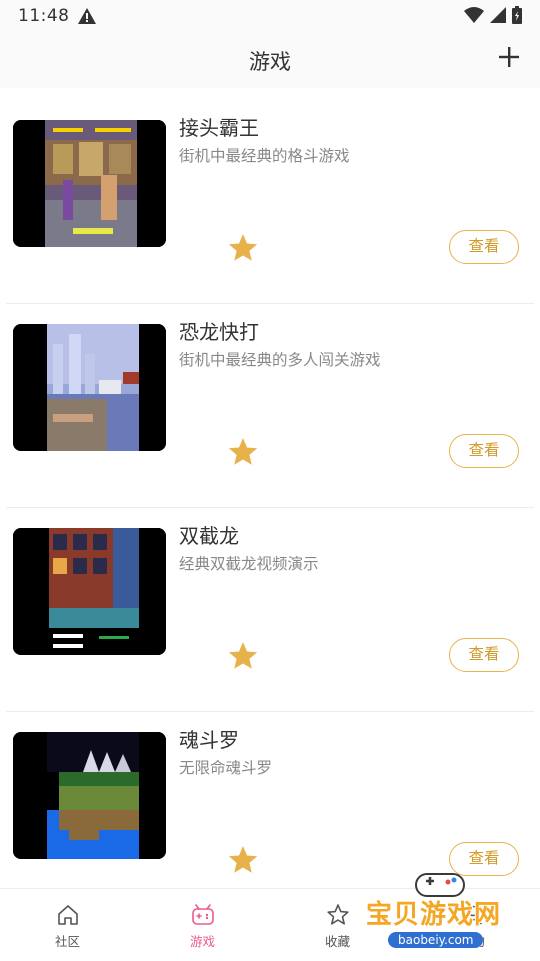 Image resolution: width=540 pixels, height=961 pixels. I want to click on signal-icon, so click(498, 15).